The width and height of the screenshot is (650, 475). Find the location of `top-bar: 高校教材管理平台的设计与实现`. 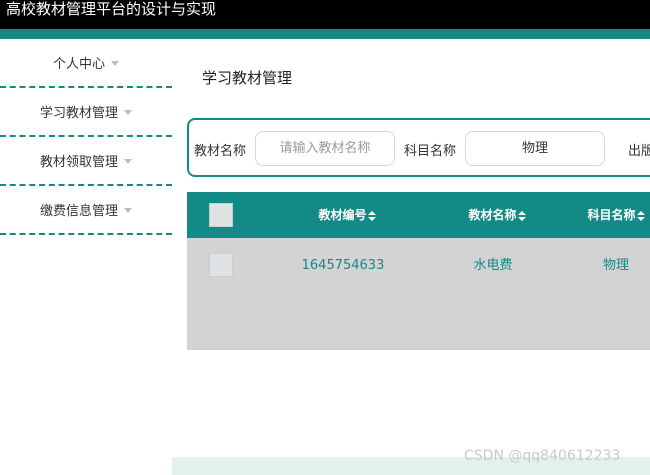

top-bar: 高校教材管理平台的设计与实现 is located at coordinates (325, 14).